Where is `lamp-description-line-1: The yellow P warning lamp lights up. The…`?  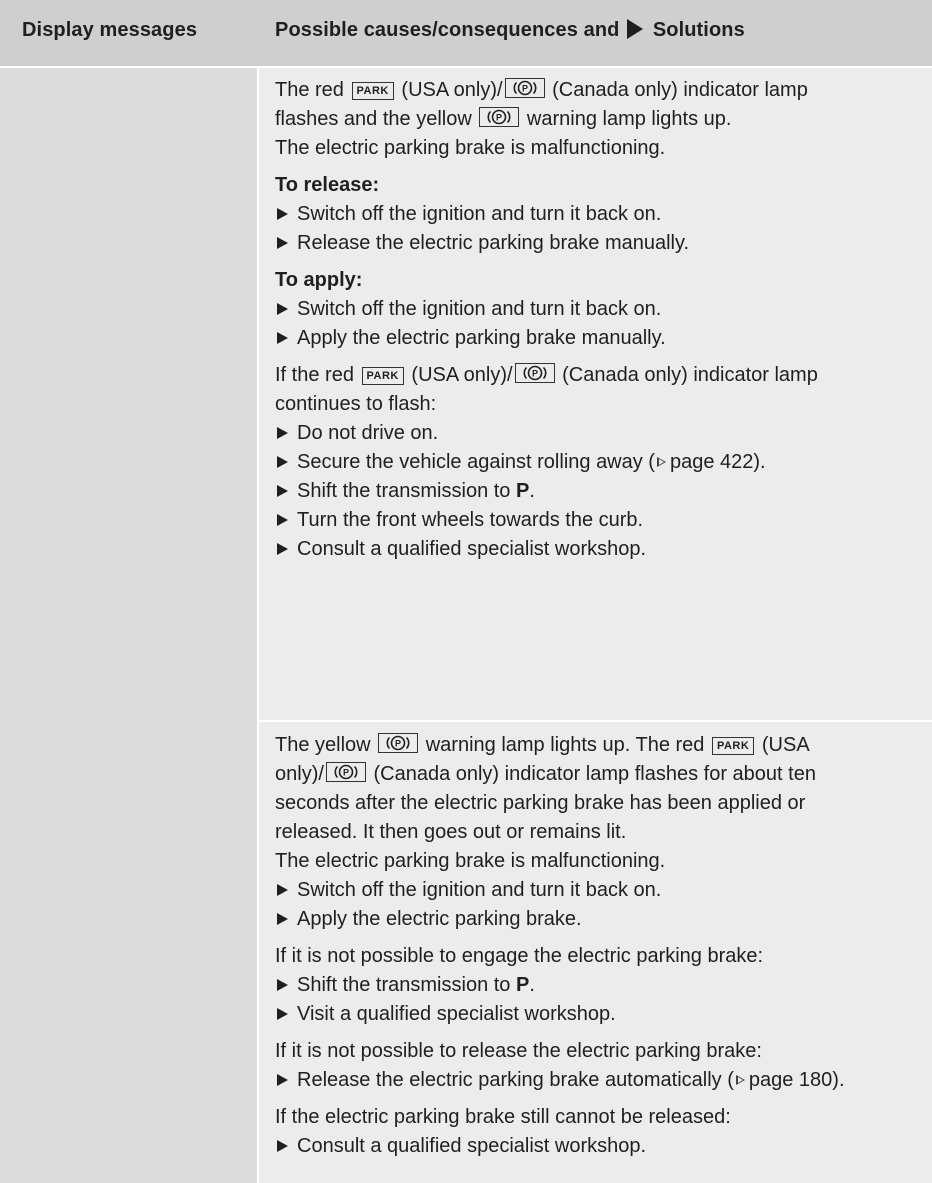 lamp-description-line-1: The yellow P warning lamp lights up. The… is located at coordinates (542, 744).